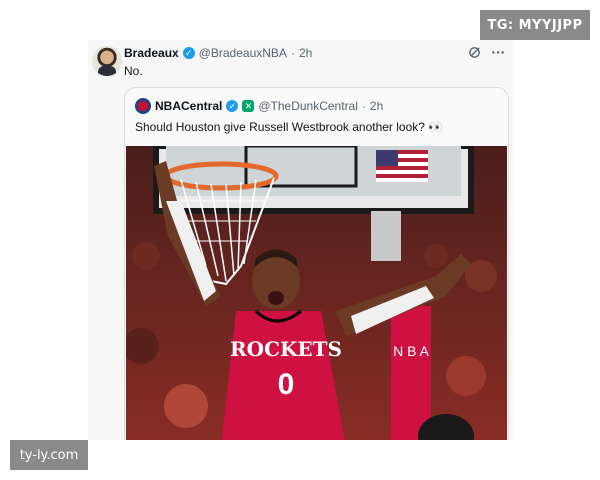 The width and height of the screenshot is (600, 480). Describe the element at coordinates (188, 106) in the screenshot. I see `quote-author-name: NBACentral` at that location.